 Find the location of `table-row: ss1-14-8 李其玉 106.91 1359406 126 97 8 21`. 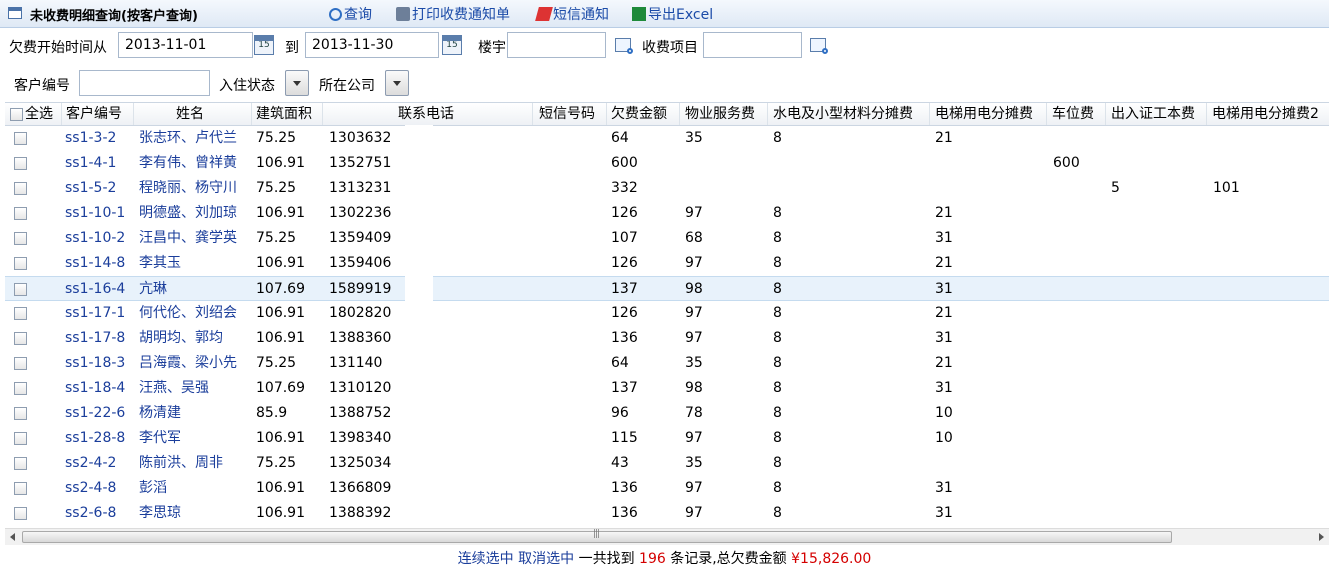

table-row: ss1-14-8 李其玉 106.91 1359406 126 97 8 21 is located at coordinates (667, 263).